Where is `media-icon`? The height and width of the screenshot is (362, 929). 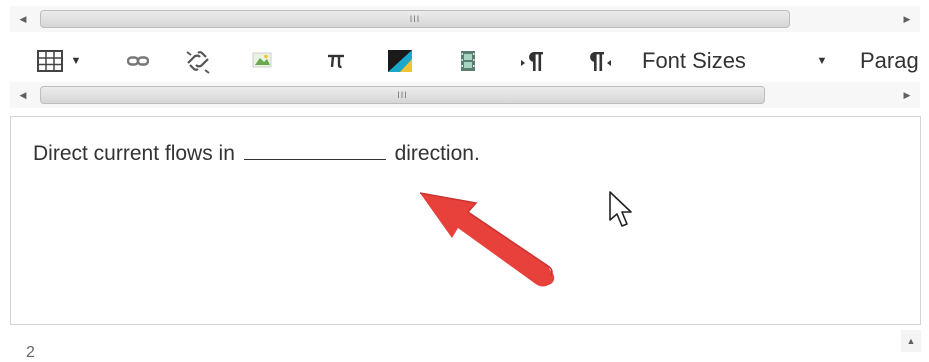 media-icon is located at coordinates (400, 61).